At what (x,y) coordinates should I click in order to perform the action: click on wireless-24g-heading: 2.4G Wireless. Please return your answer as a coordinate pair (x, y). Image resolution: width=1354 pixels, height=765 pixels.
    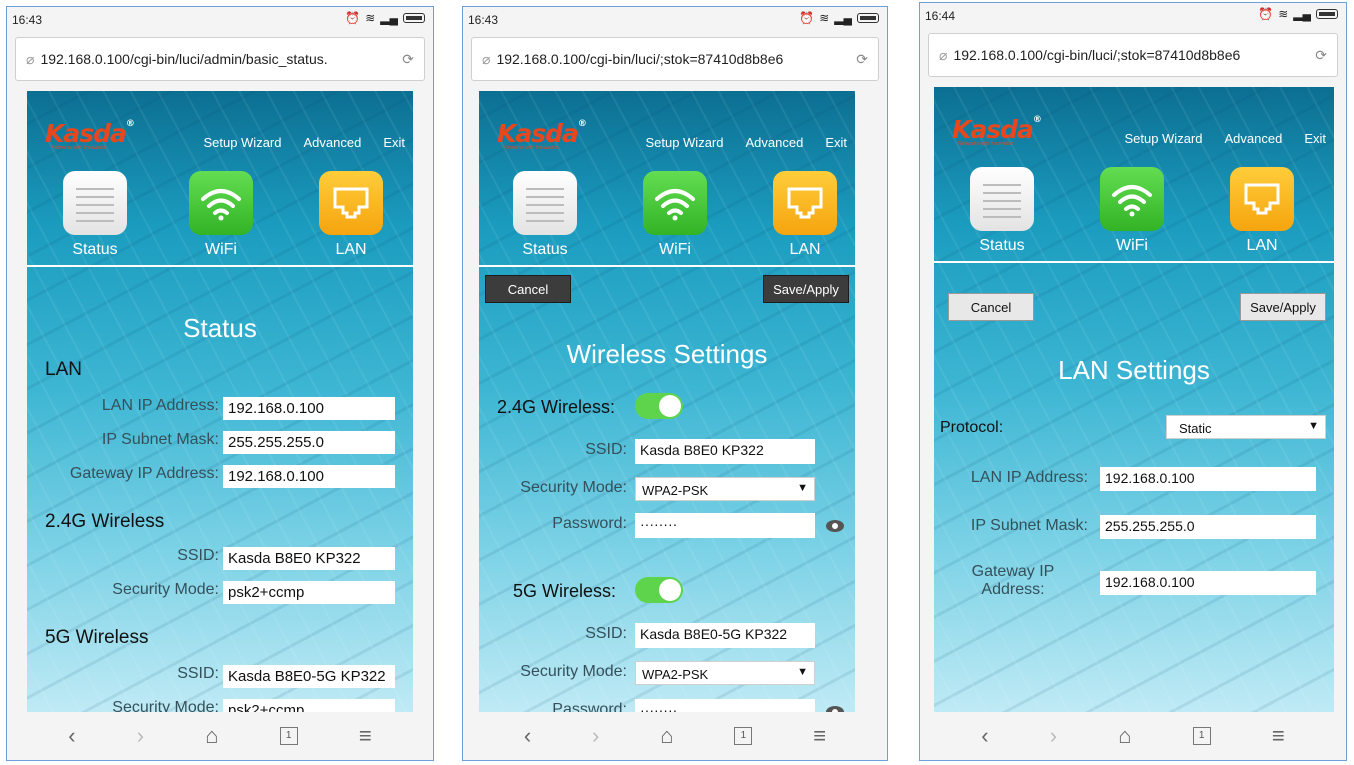
    Looking at the image, I should click on (105, 521).